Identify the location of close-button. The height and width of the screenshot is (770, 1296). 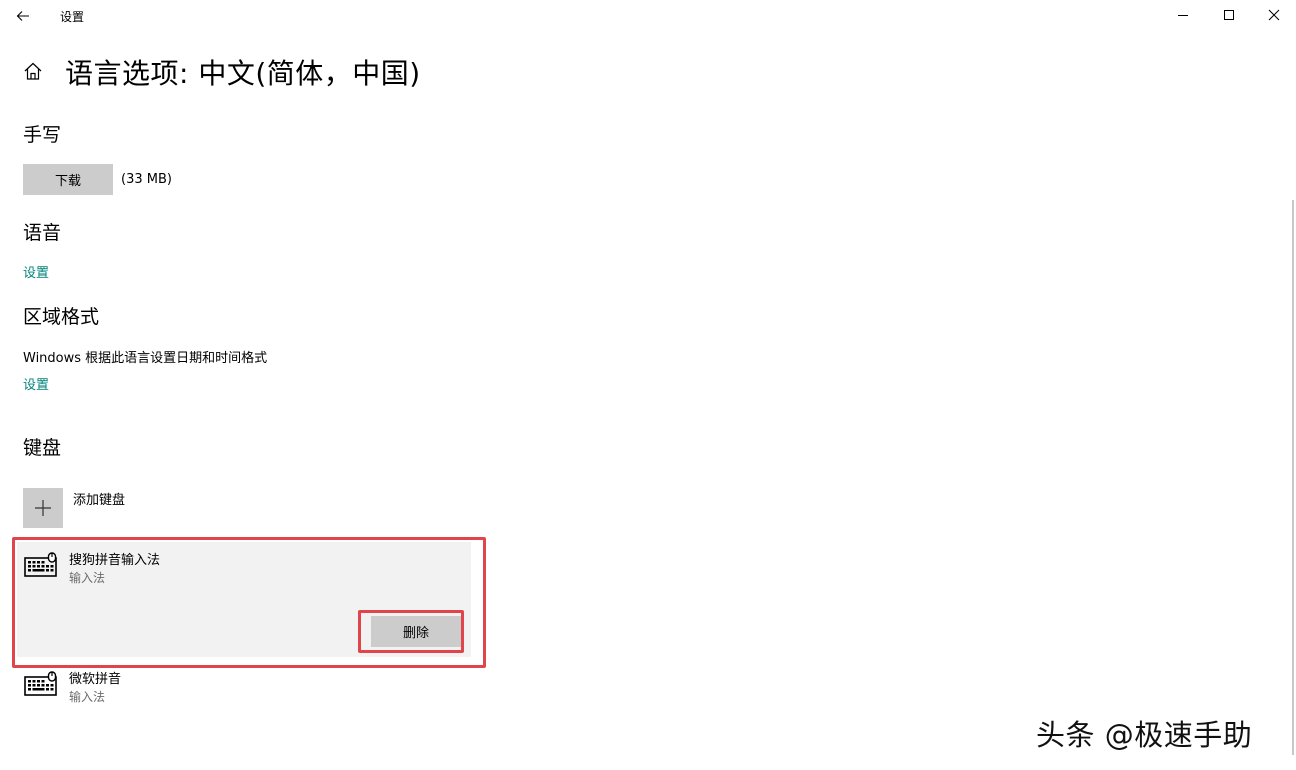
(1273, 15).